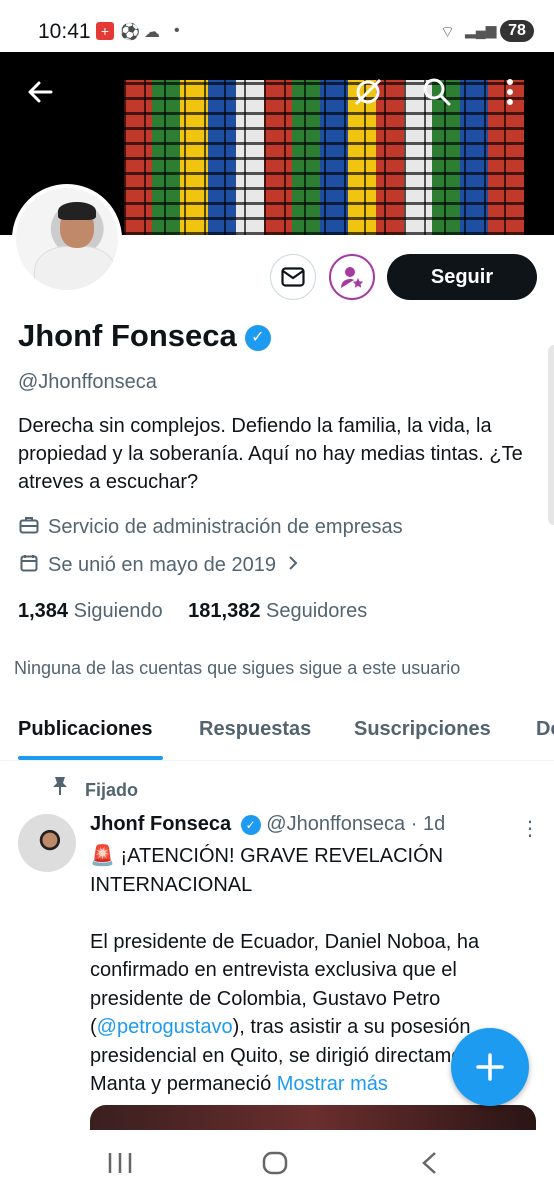 This screenshot has height=1200, width=554. I want to click on arrow-left-icon, so click(40, 92).